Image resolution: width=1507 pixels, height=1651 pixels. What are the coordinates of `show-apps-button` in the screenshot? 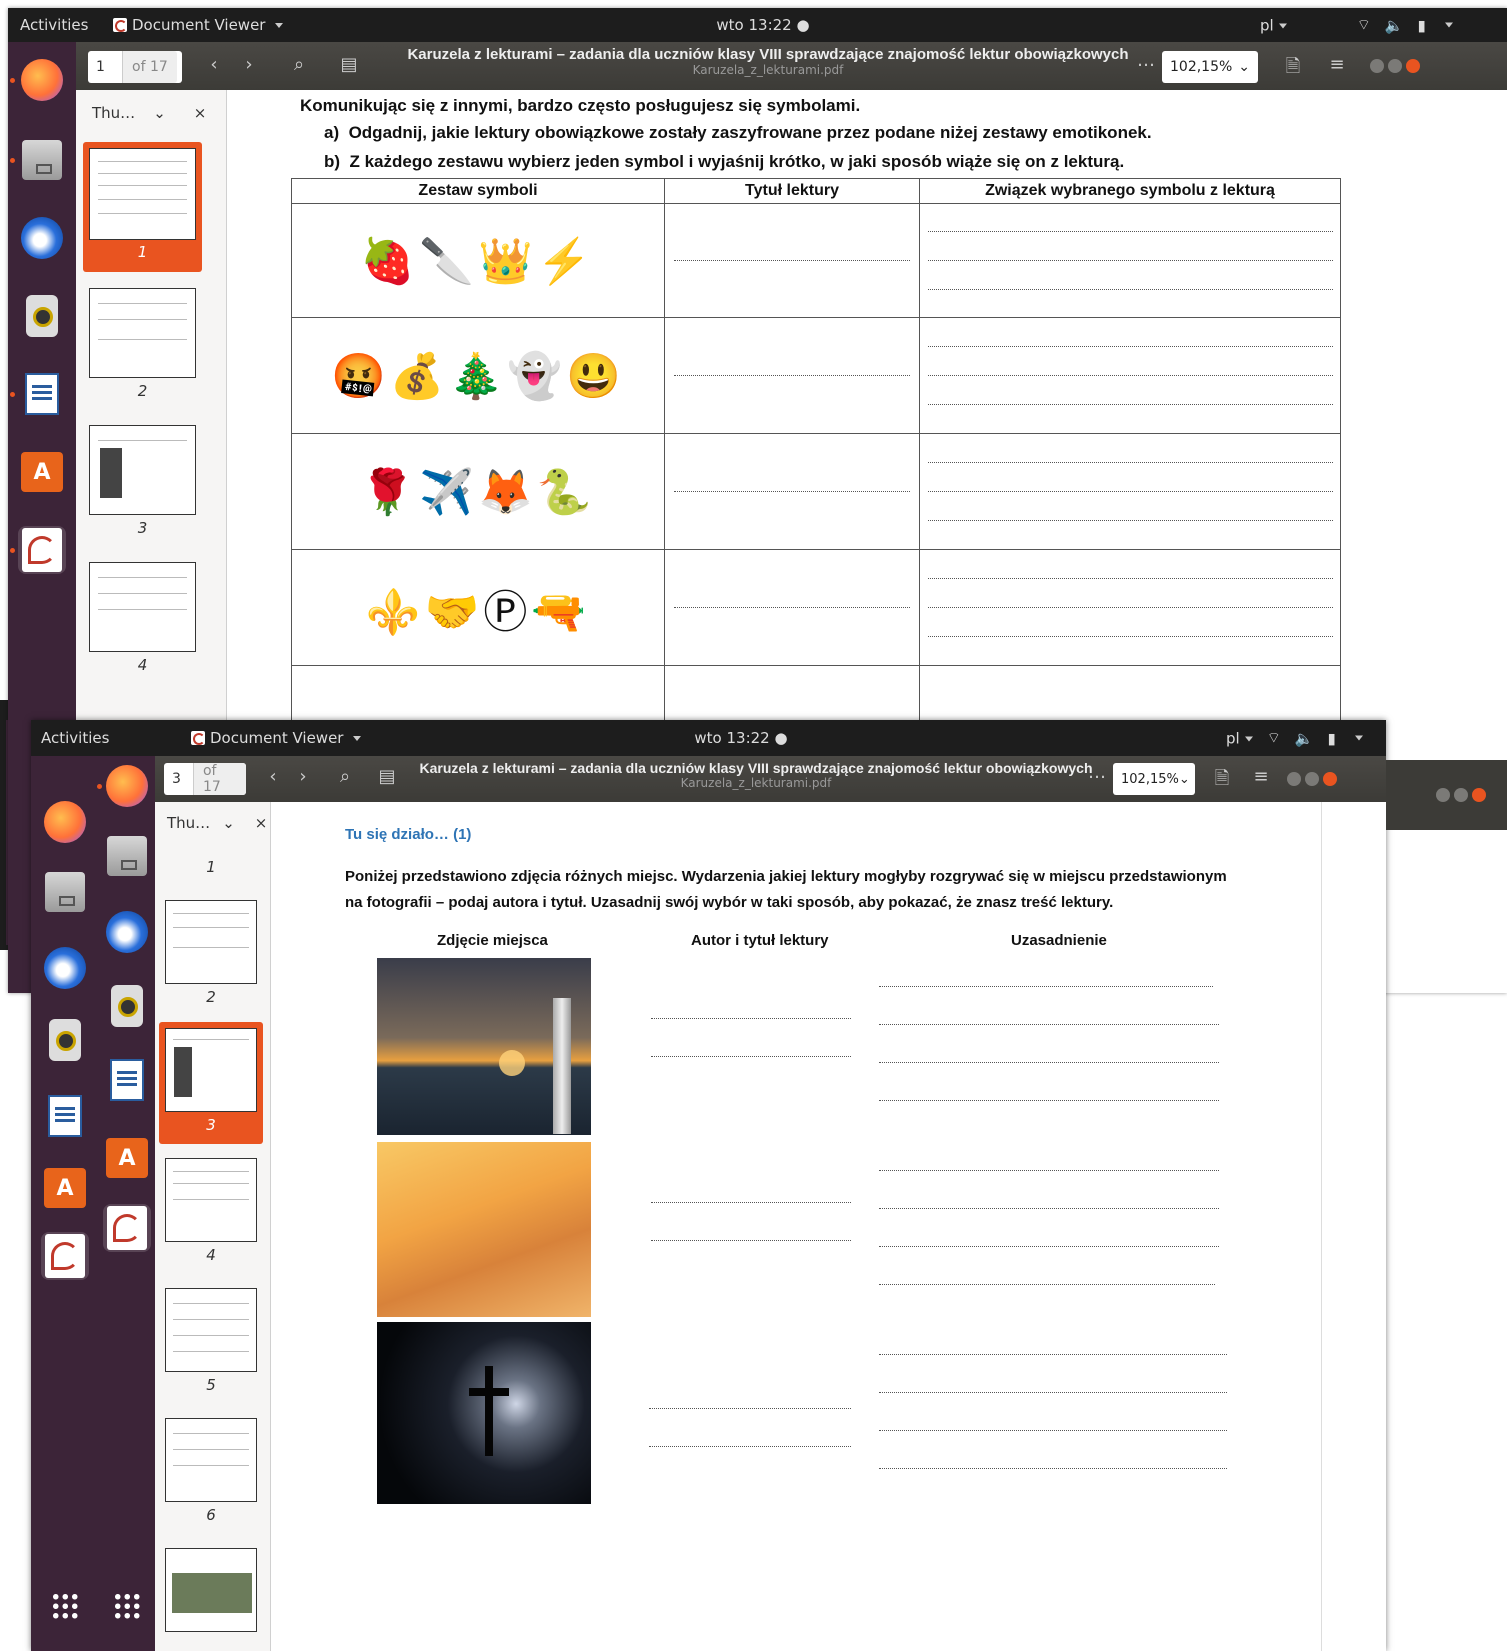 It's located at (65, 1606).